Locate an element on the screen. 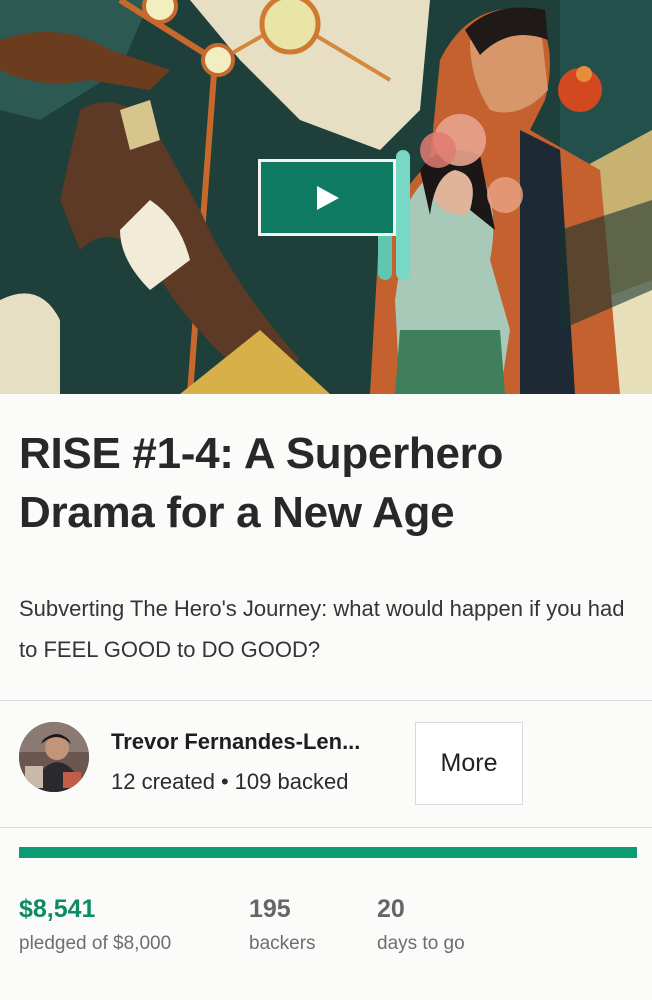  creator-avatar is located at coordinates (54, 757).